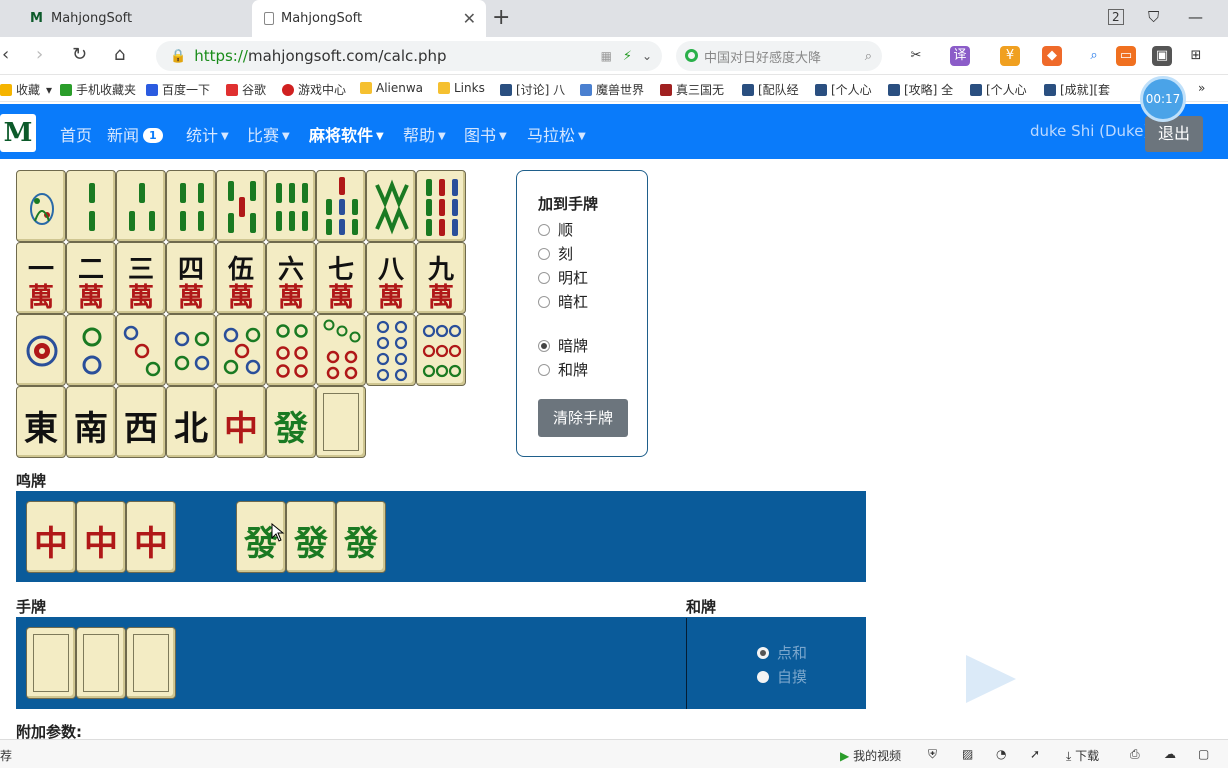 Image resolution: width=1228 pixels, height=768 pixels. I want to click on tile-character-9: 九萬, so click(441, 278).